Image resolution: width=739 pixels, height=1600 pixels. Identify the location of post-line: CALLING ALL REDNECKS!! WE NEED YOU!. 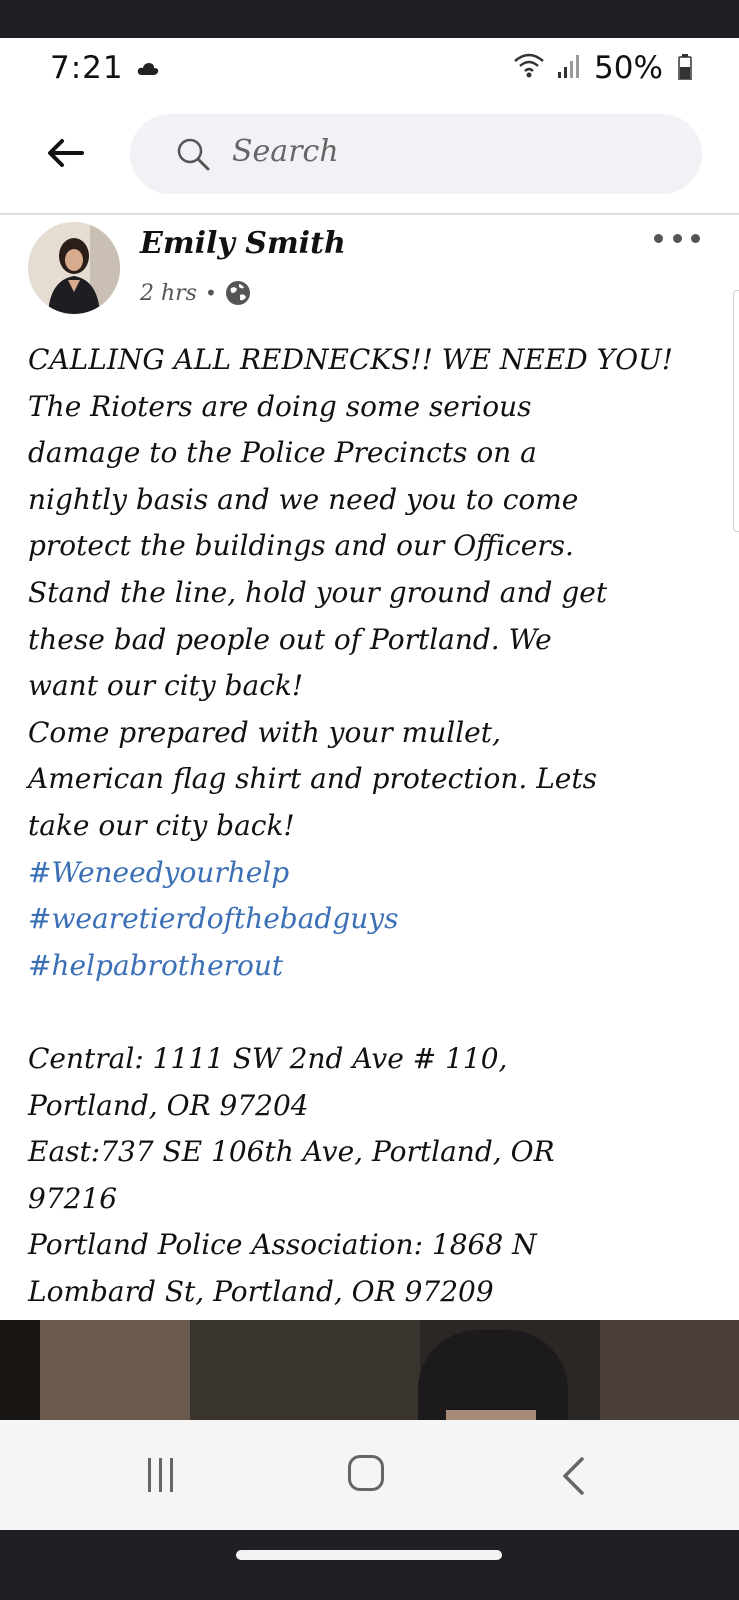
(350, 359).